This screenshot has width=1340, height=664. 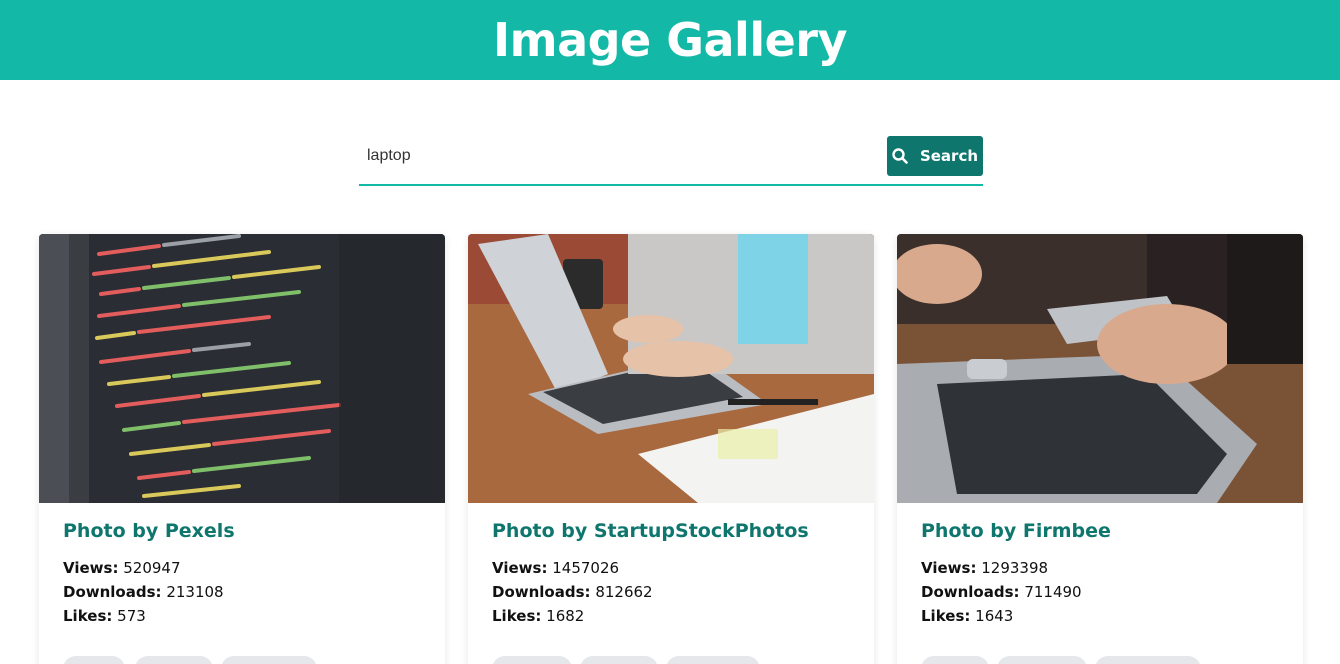 What do you see at coordinates (1053, 592) in the screenshot?
I see `downloads-value: 711490` at bounding box center [1053, 592].